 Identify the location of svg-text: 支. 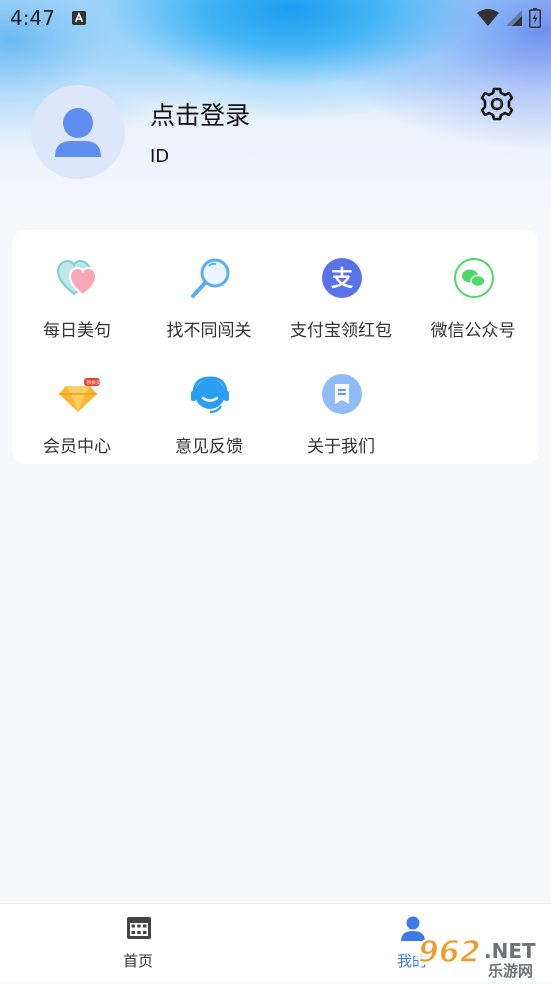
(342, 279).